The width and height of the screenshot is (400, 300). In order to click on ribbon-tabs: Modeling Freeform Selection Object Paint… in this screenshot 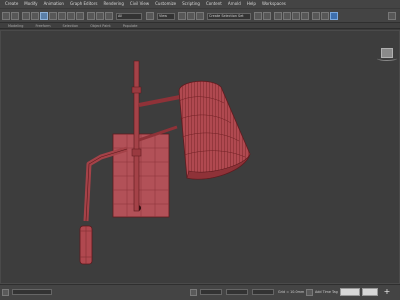, I will do `click(200, 26)`.